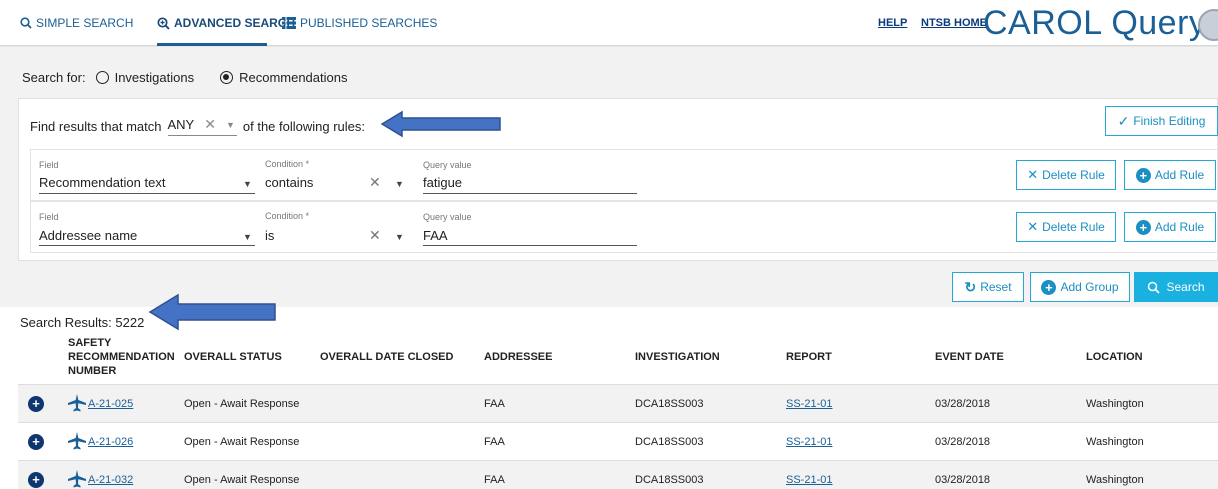 The image size is (1218, 489). Describe the element at coordinates (212, 312) in the screenshot. I see `annotation-arrow-results` at that location.